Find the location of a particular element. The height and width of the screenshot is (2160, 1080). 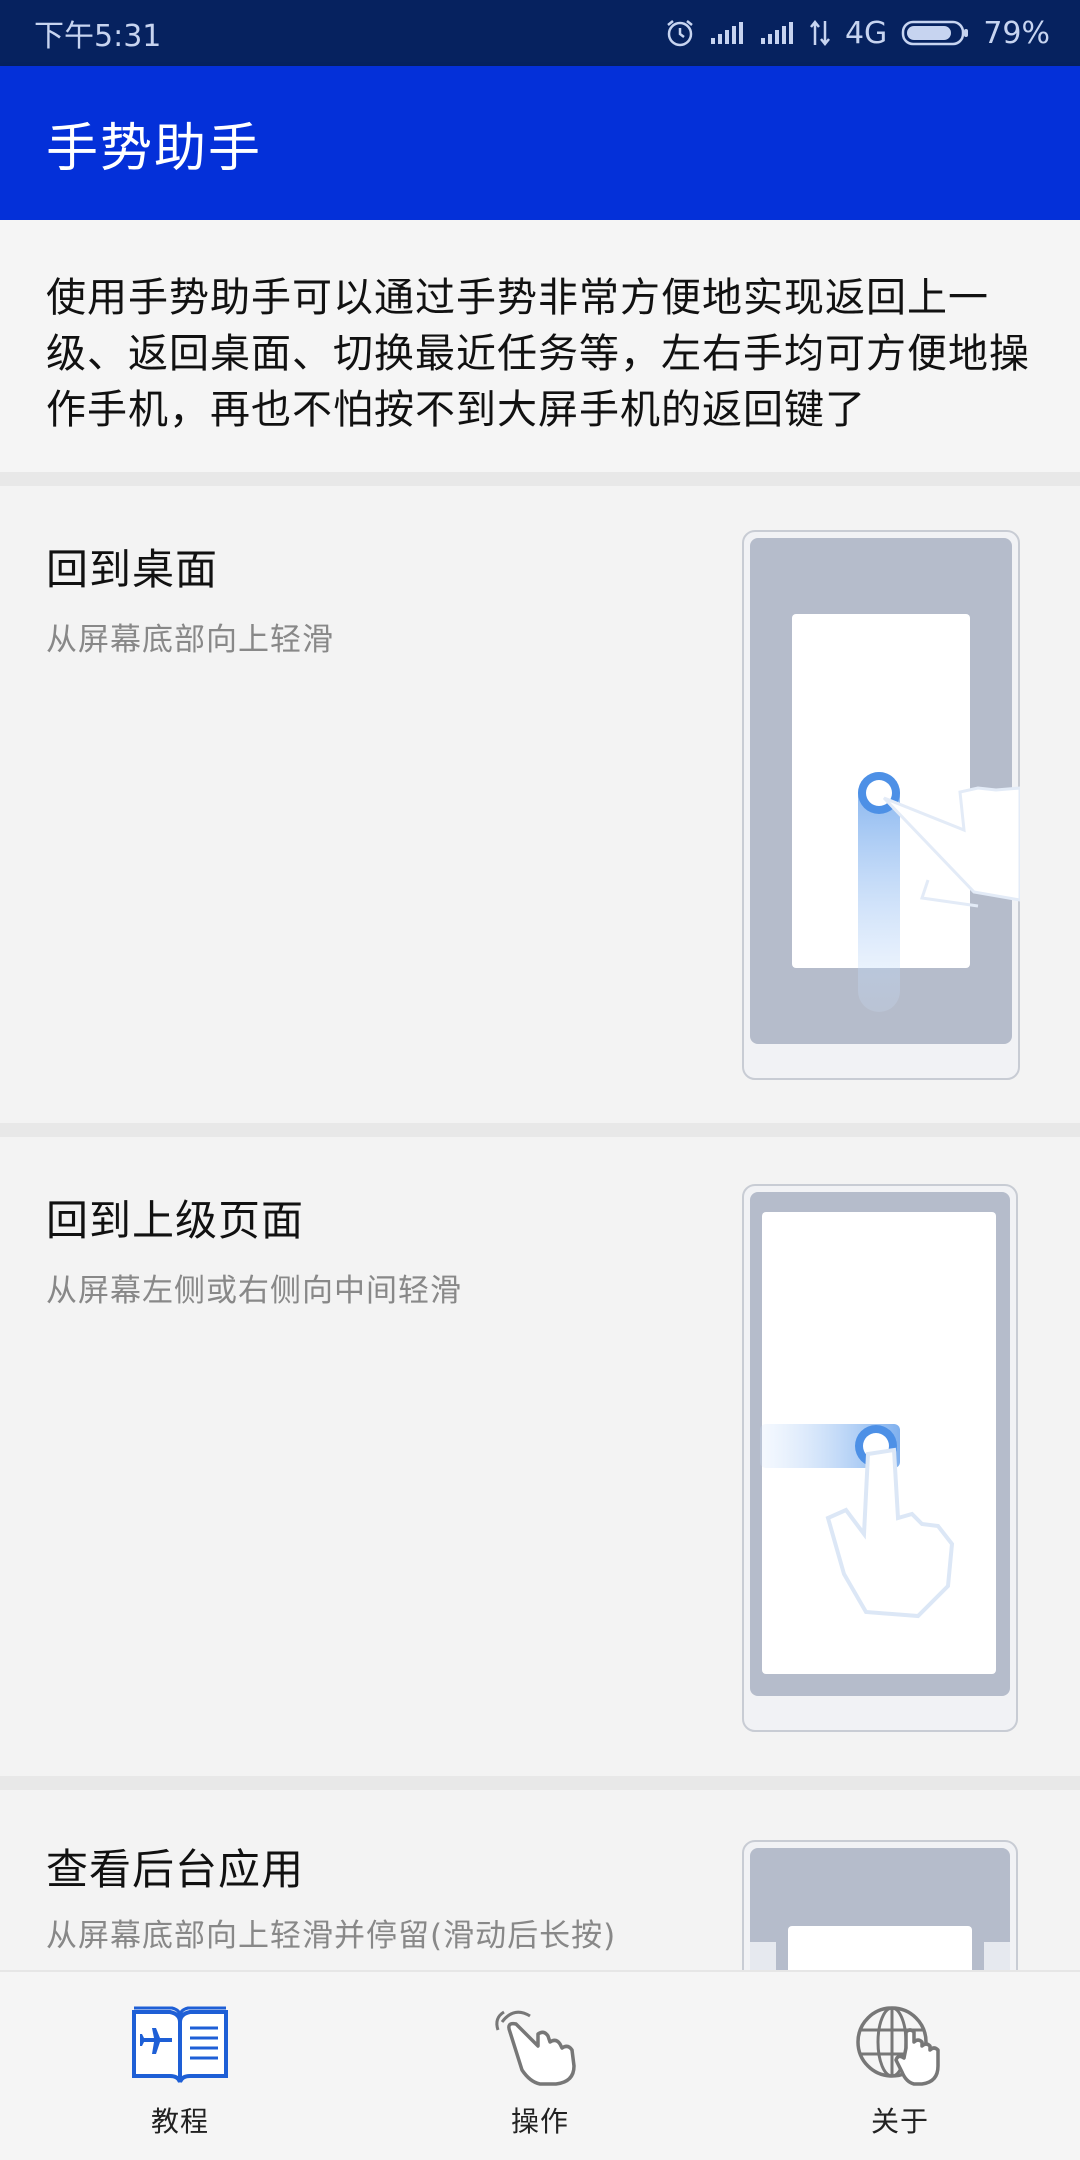

status-bar: 下午5:31 4G 79% is located at coordinates (540, 33).